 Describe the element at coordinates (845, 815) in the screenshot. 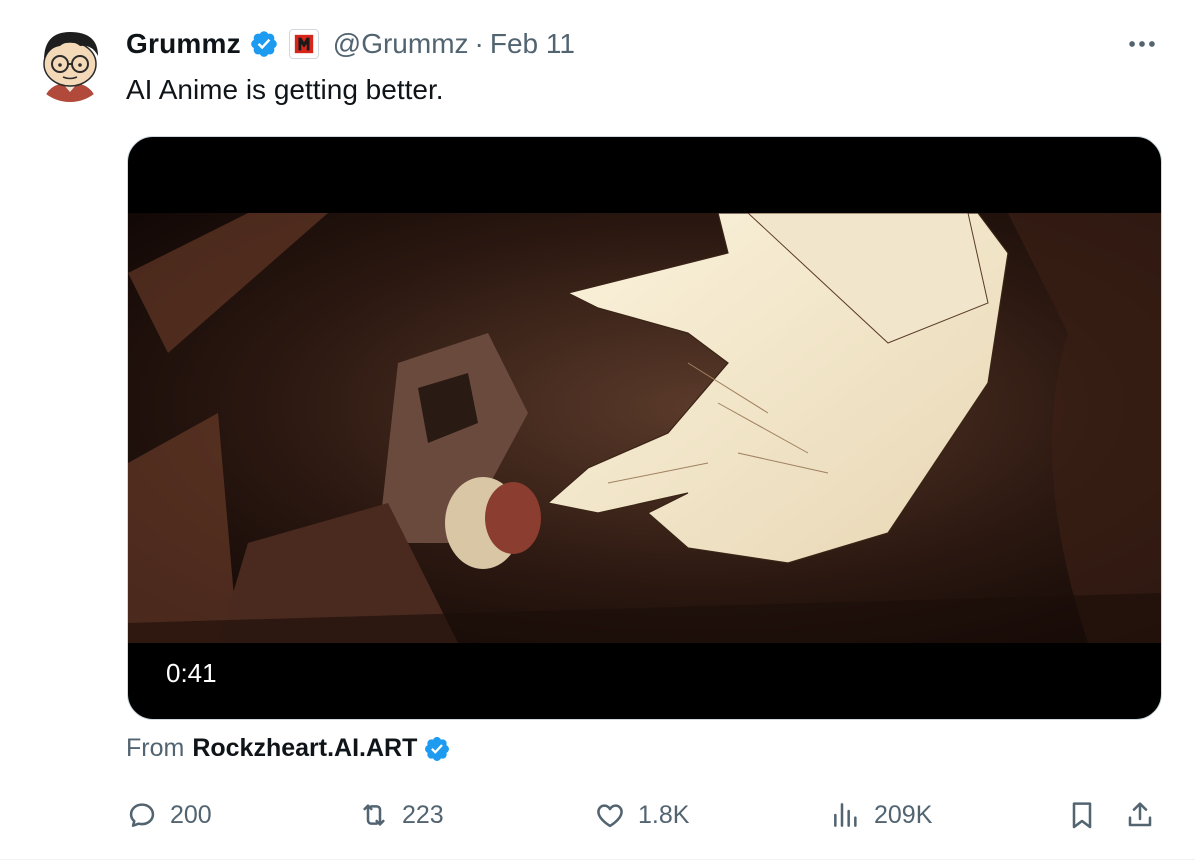

I see `views-icon` at that location.